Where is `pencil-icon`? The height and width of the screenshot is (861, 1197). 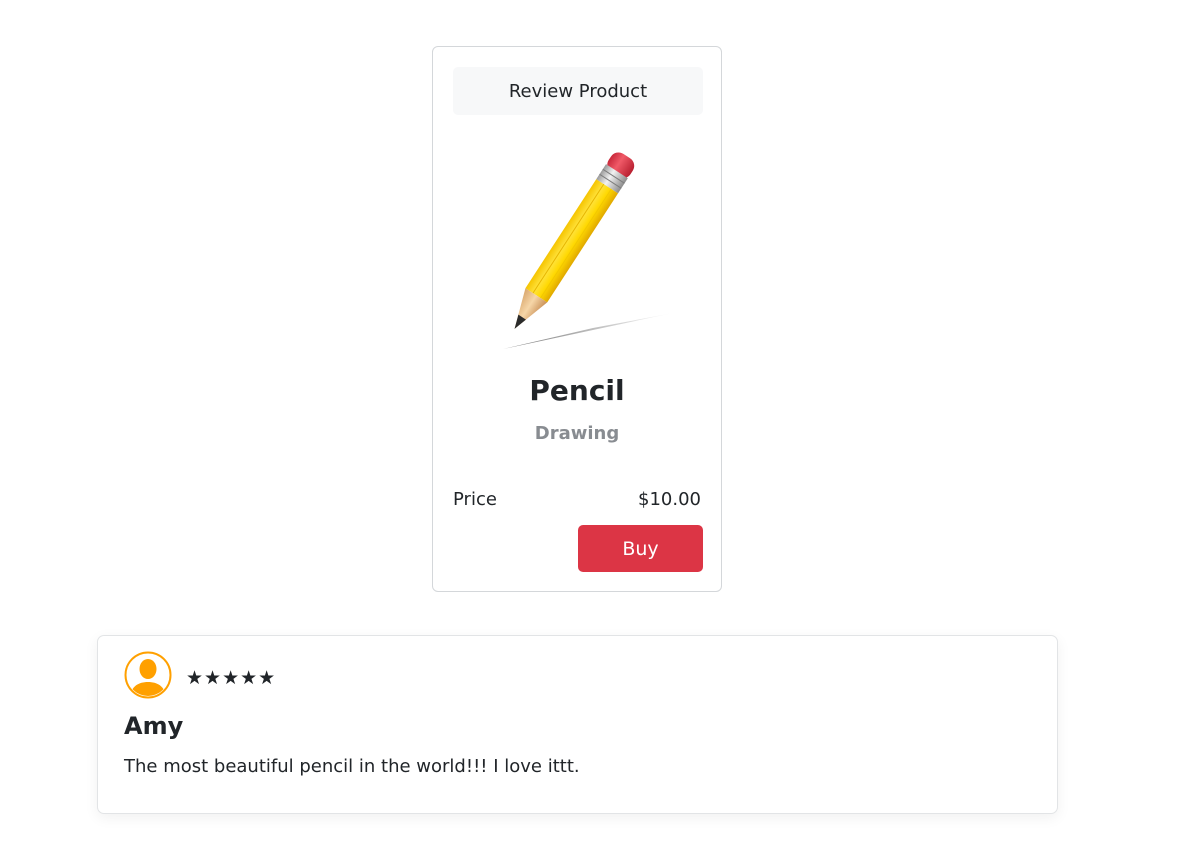 pencil-icon is located at coordinates (578, 250).